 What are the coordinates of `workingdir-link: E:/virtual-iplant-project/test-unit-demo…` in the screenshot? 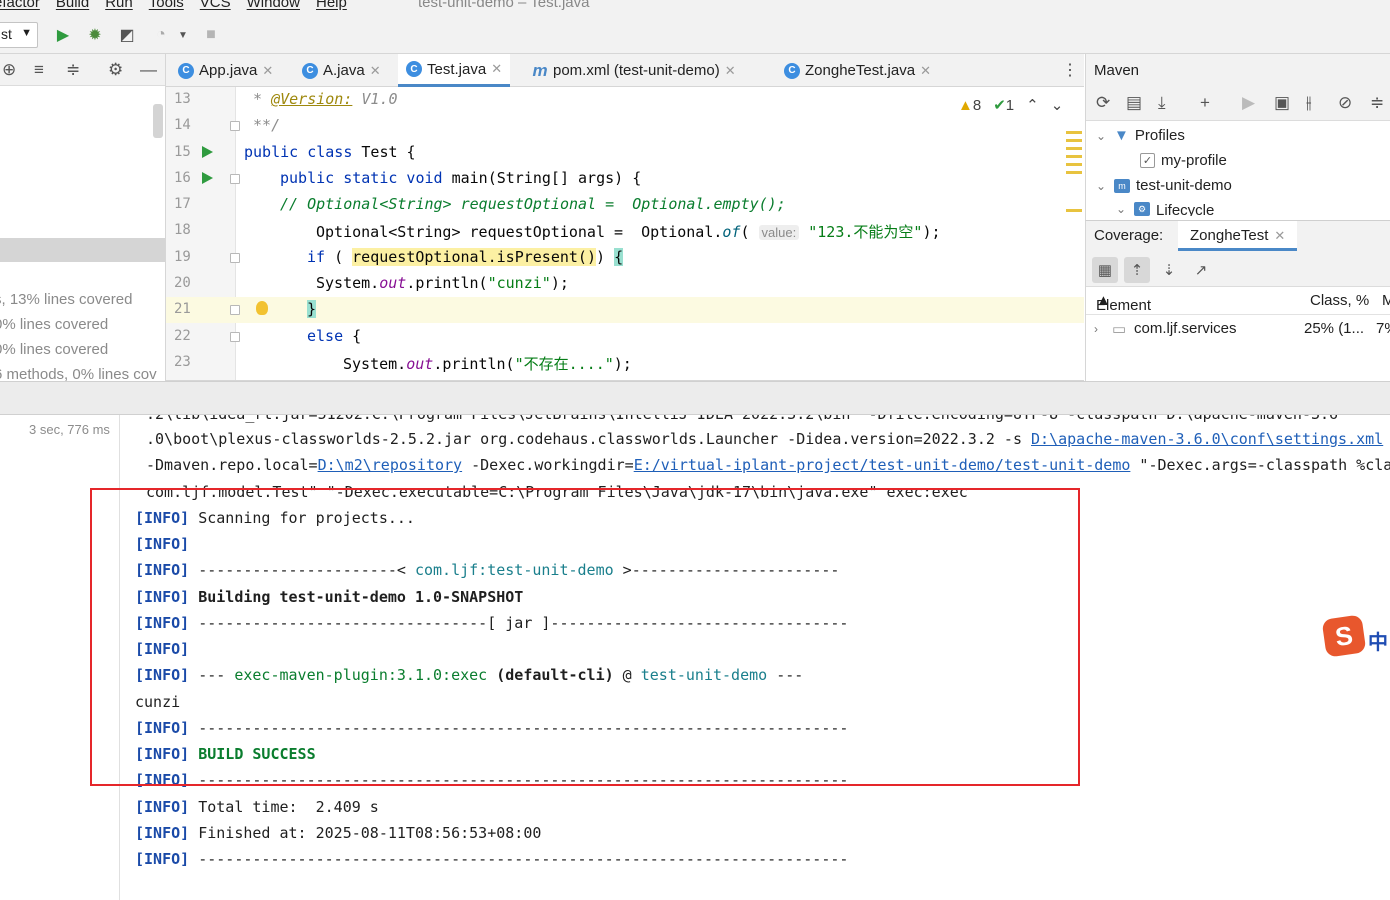 It's located at (882, 465).